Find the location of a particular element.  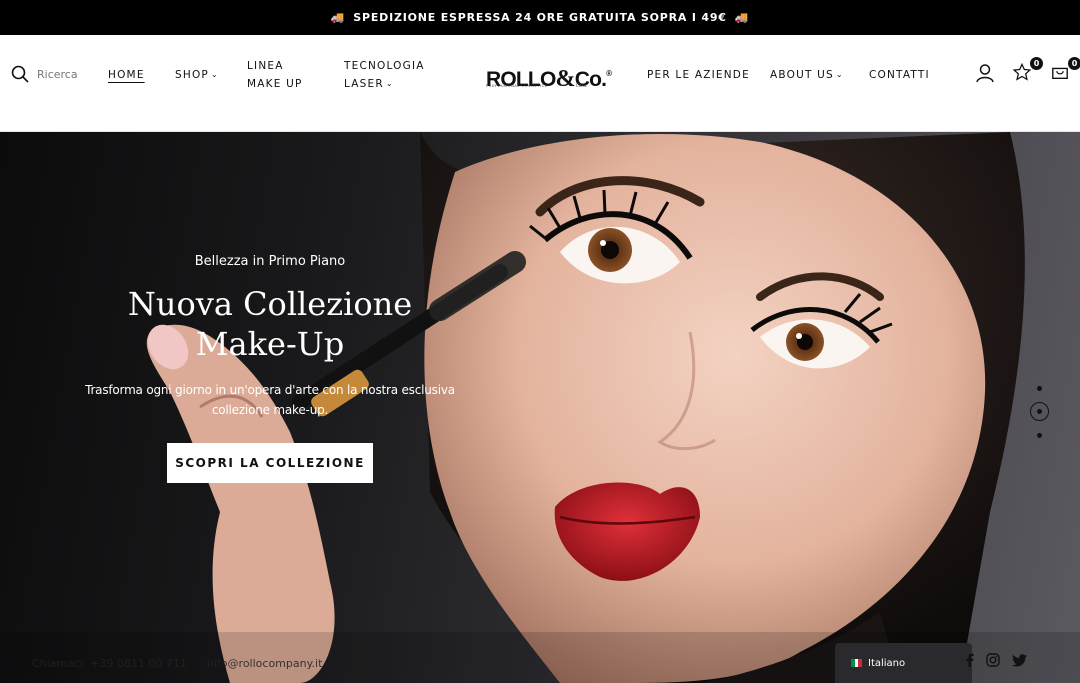

account-button is located at coordinates (986, 74).